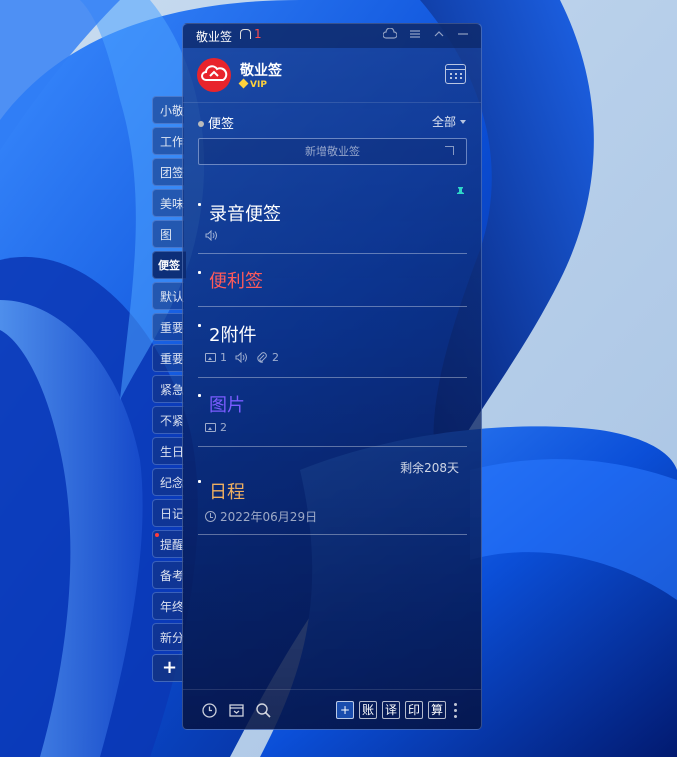 The width and height of the screenshot is (677, 757). I want to click on image-count: 2, so click(223, 427).